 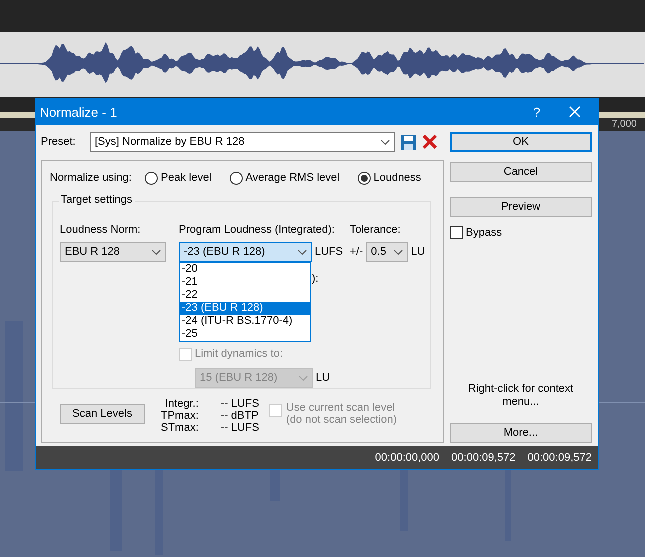 I want to click on dropdown-option: -20, so click(x=245, y=269).